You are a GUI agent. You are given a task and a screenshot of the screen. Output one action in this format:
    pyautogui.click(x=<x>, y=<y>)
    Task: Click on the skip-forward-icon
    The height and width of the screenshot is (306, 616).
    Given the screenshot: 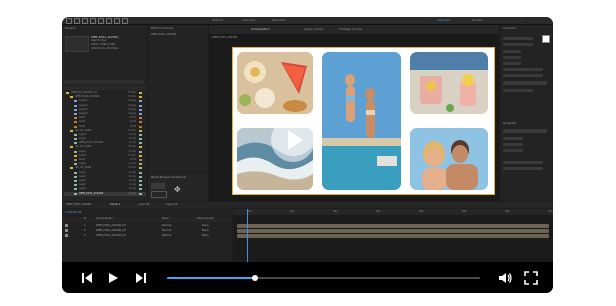 What is the action you would take?
    pyautogui.click(x=141, y=278)
    